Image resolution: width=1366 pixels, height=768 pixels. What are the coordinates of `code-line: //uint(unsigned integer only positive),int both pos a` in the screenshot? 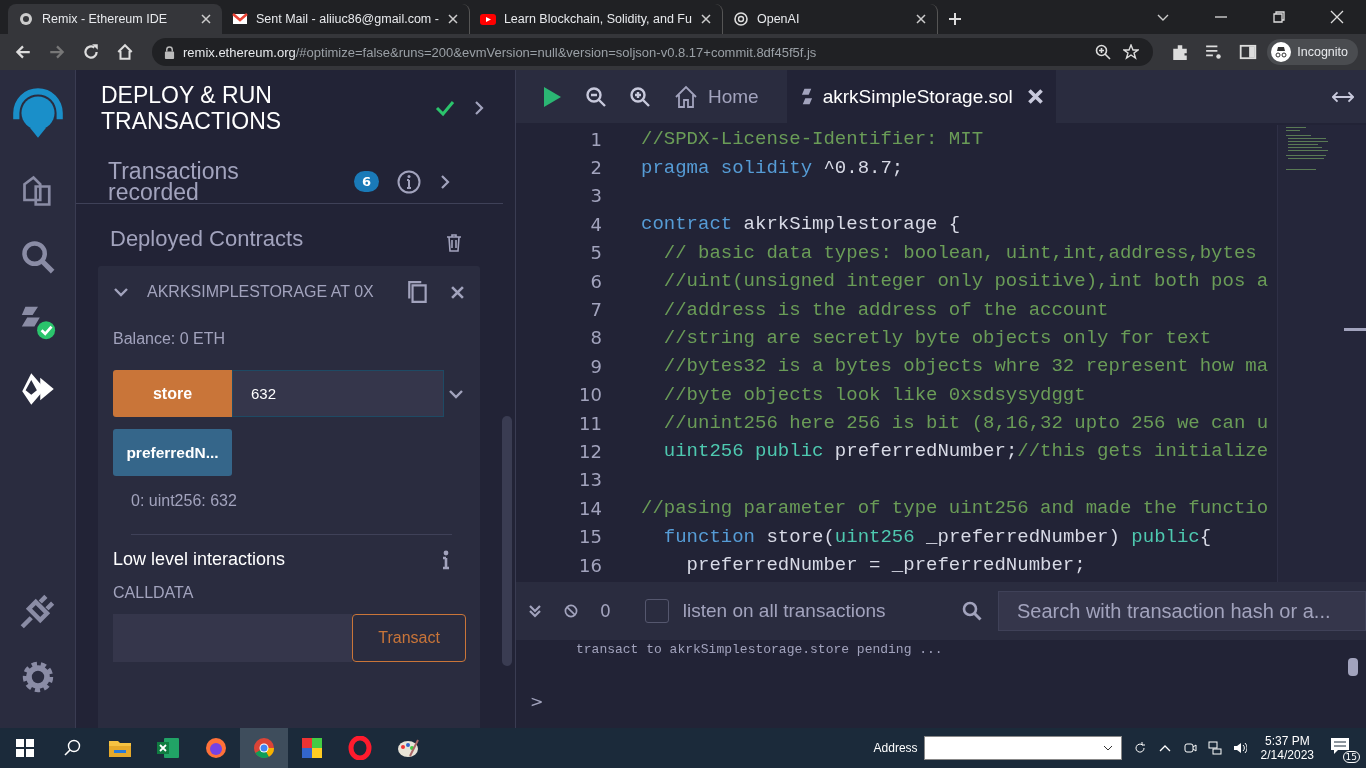 It's located at (965, 281).